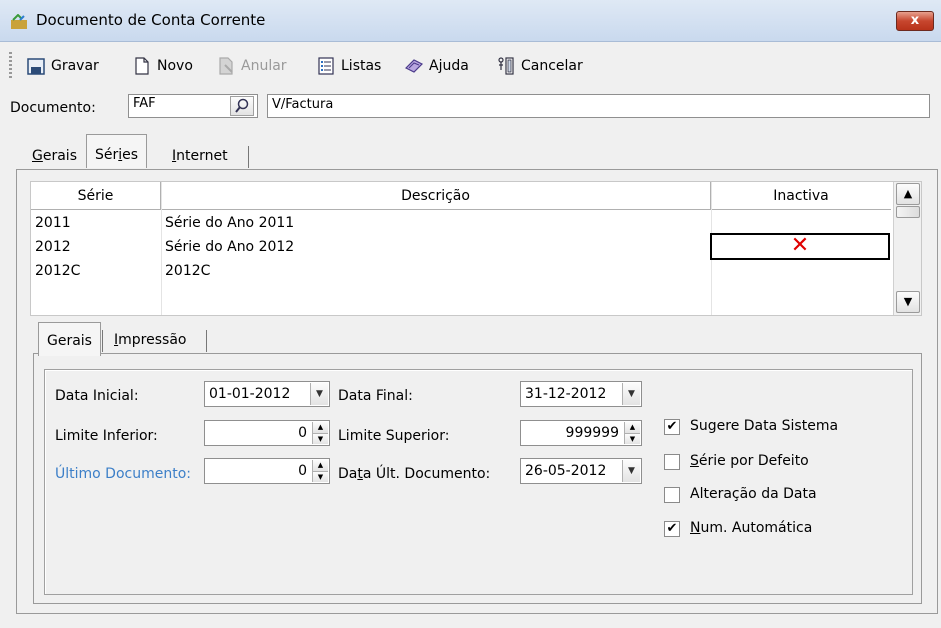  Describe the element at coordinates (672, 529) in the screenshot. I see `num-automatica-checkbox: ✔` at that location.